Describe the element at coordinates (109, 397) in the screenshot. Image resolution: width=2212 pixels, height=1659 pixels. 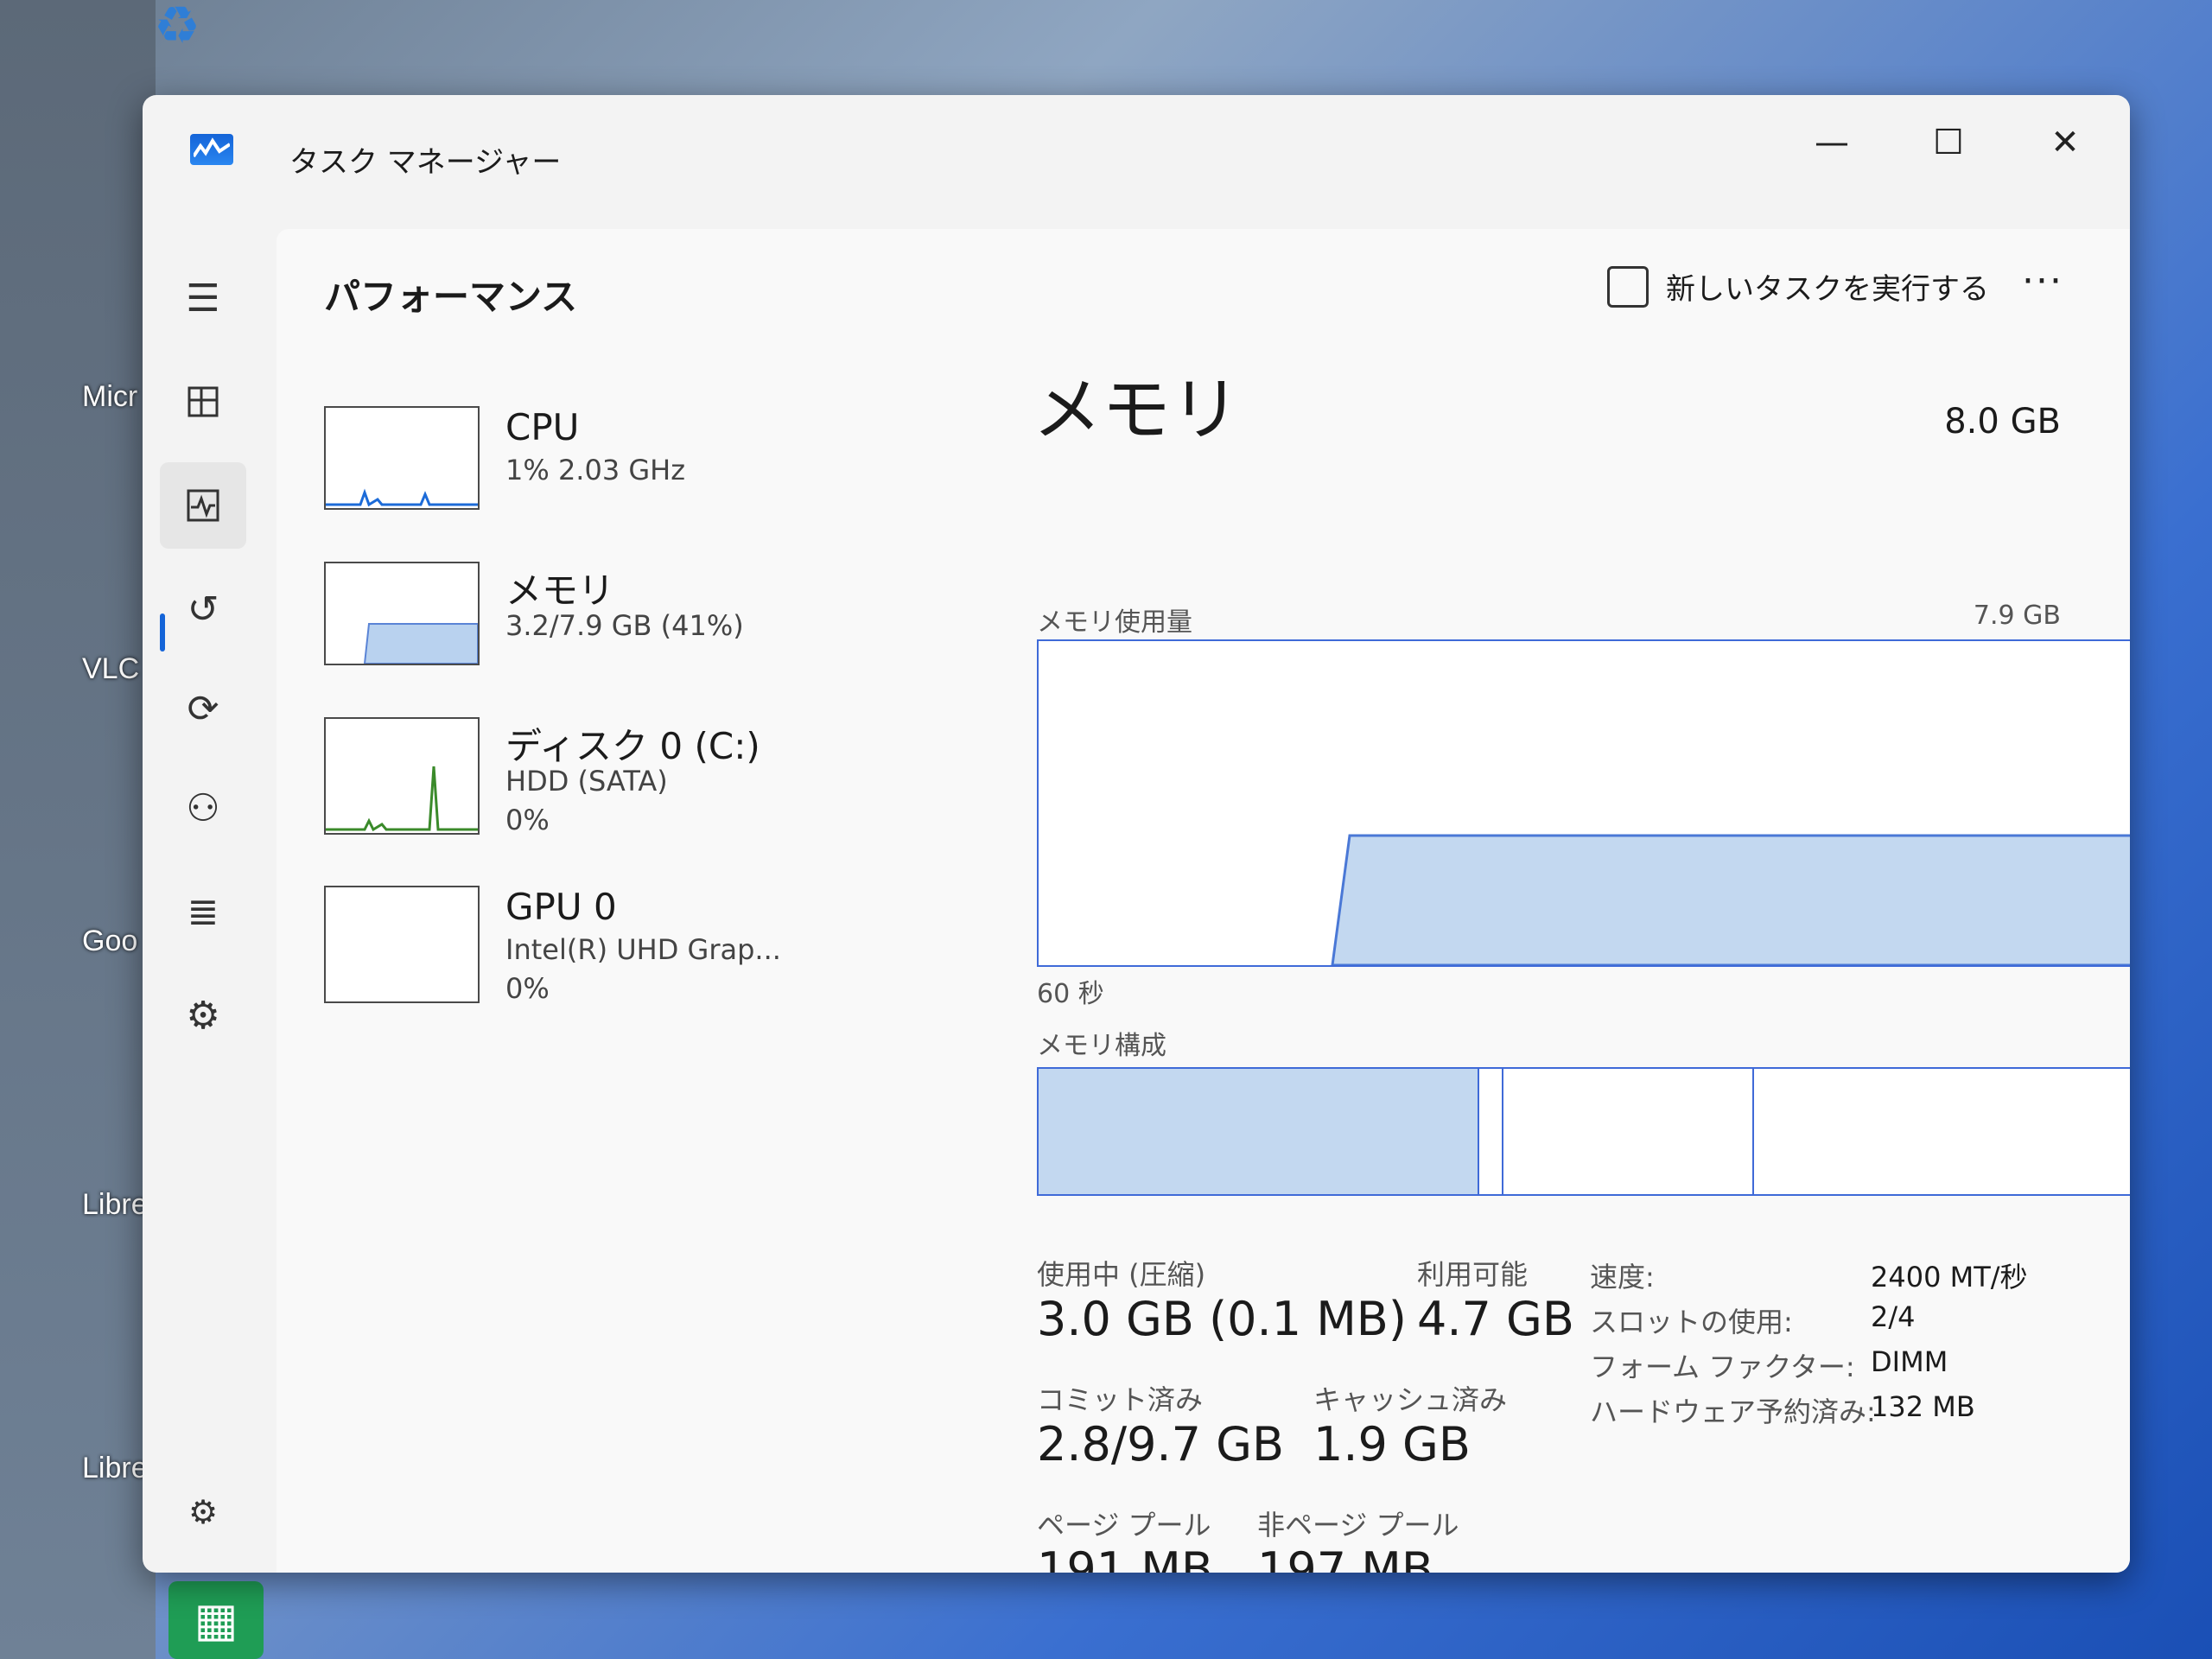
I see `desktop-shortcut-label: Micr` at that location.